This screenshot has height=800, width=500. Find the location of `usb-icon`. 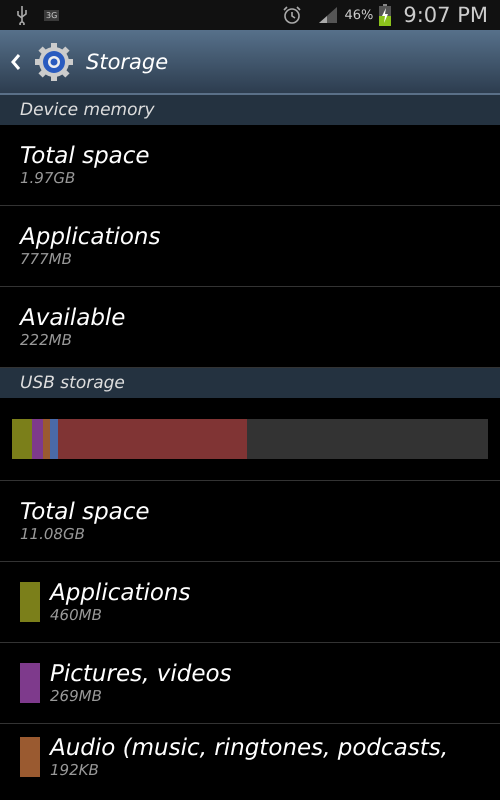

usb-icon is located at coordinates (22, 15).